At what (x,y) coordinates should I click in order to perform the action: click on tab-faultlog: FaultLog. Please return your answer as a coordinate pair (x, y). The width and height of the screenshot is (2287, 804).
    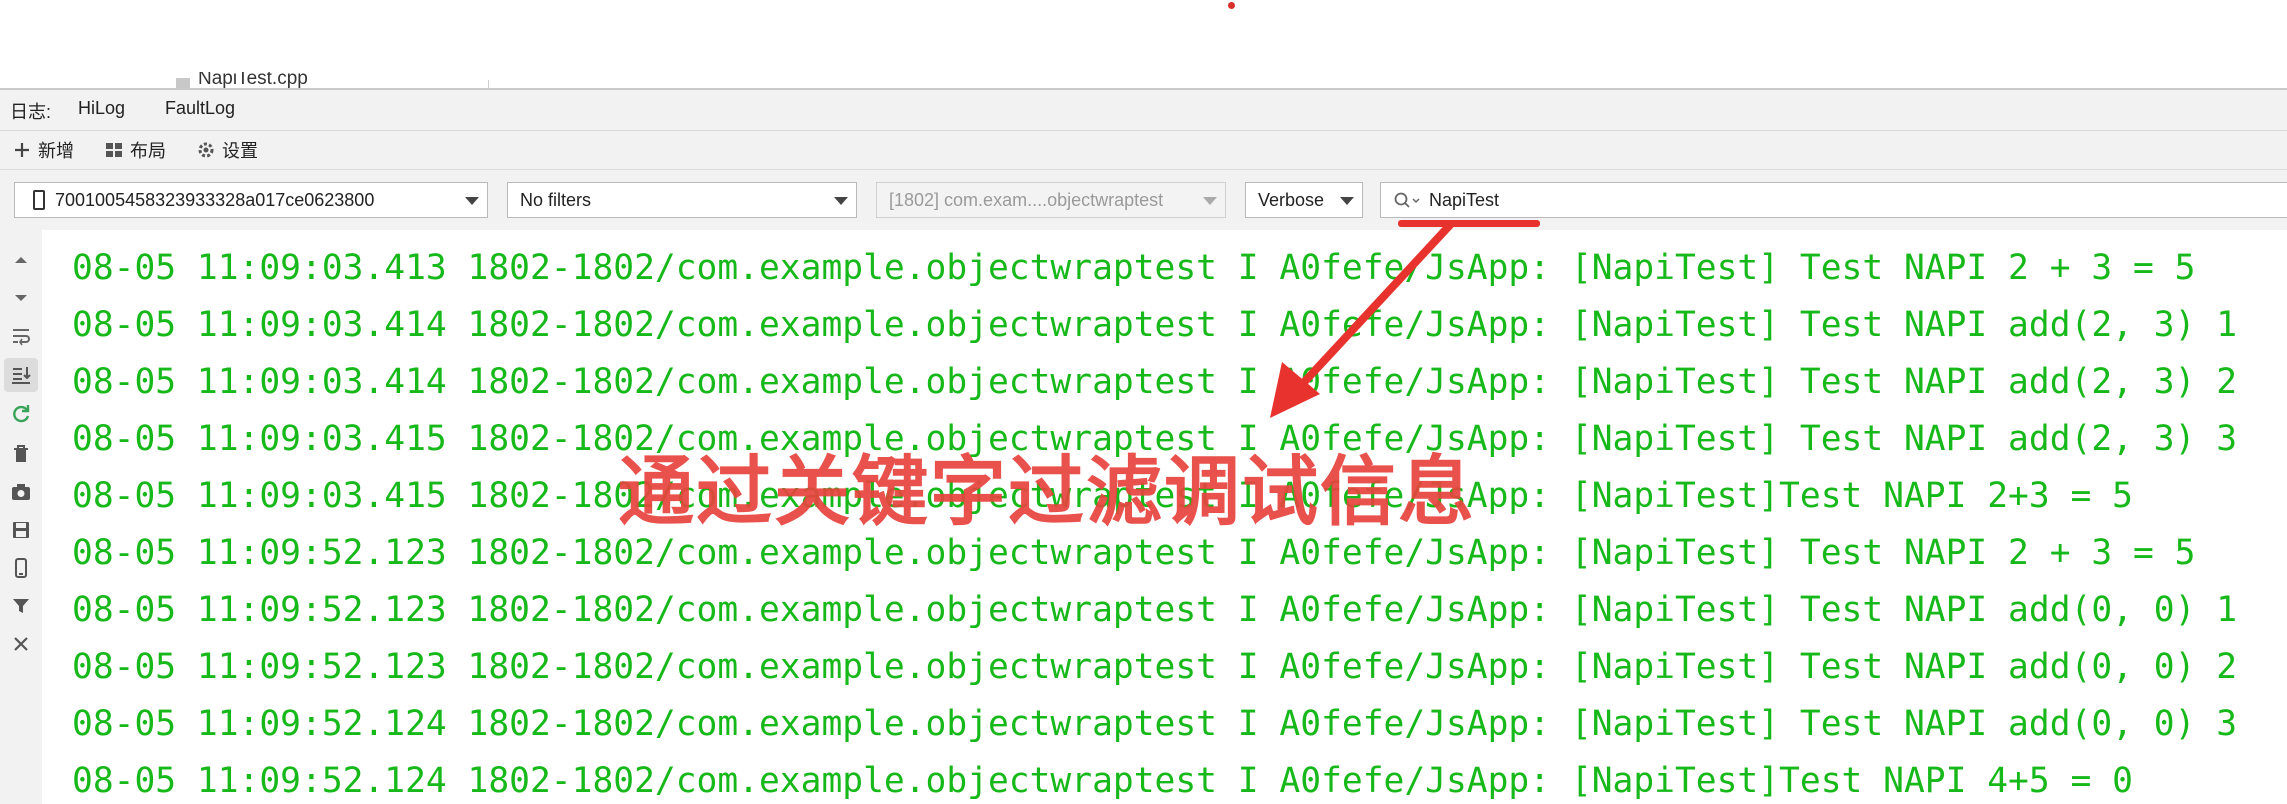
    Looking at the image, I should click on (200, 108).